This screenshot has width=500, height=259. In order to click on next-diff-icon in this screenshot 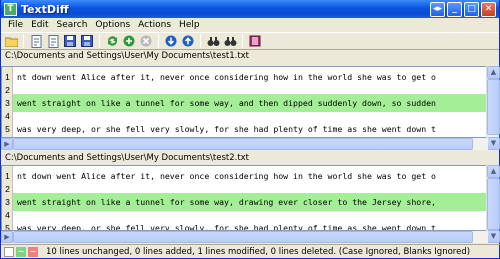, I will do `click(171, 41)`.